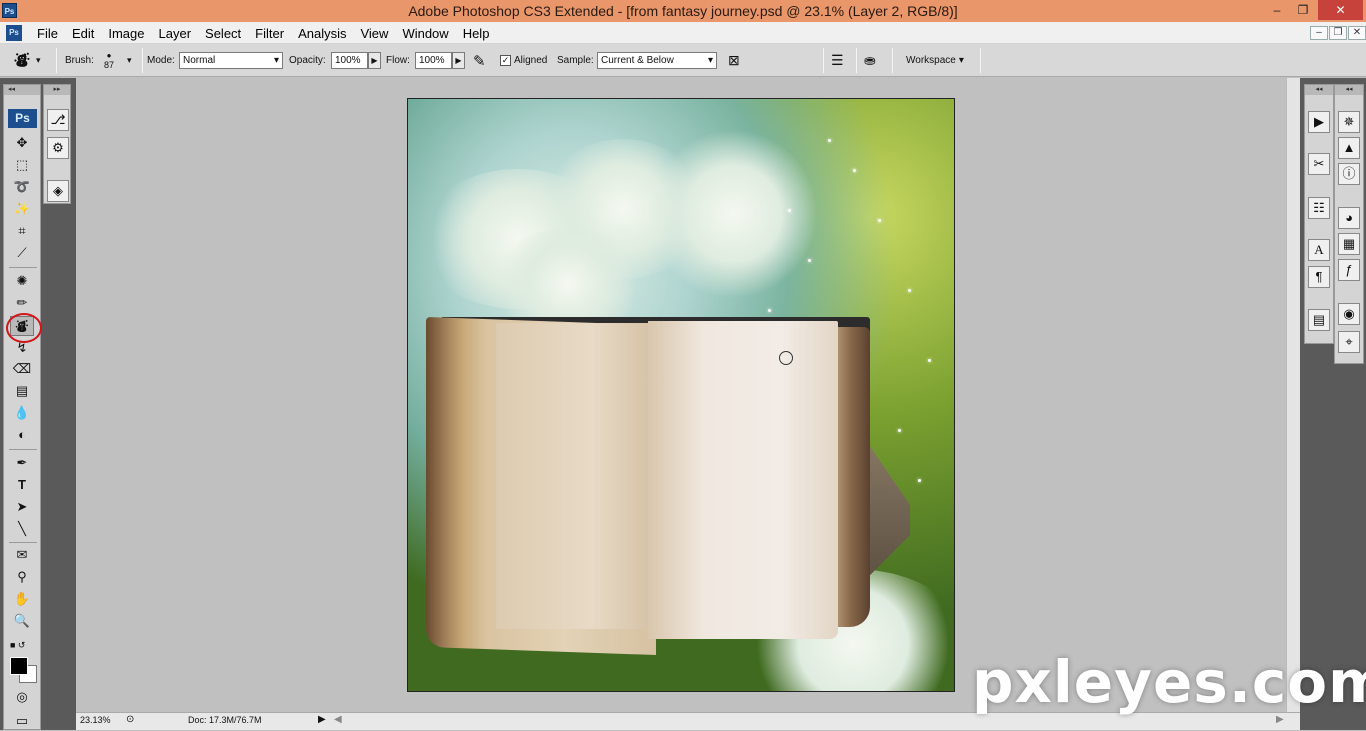  Describe the element at coordinates (576, 476) in the screenshot. I see `book-left-page` at that location.